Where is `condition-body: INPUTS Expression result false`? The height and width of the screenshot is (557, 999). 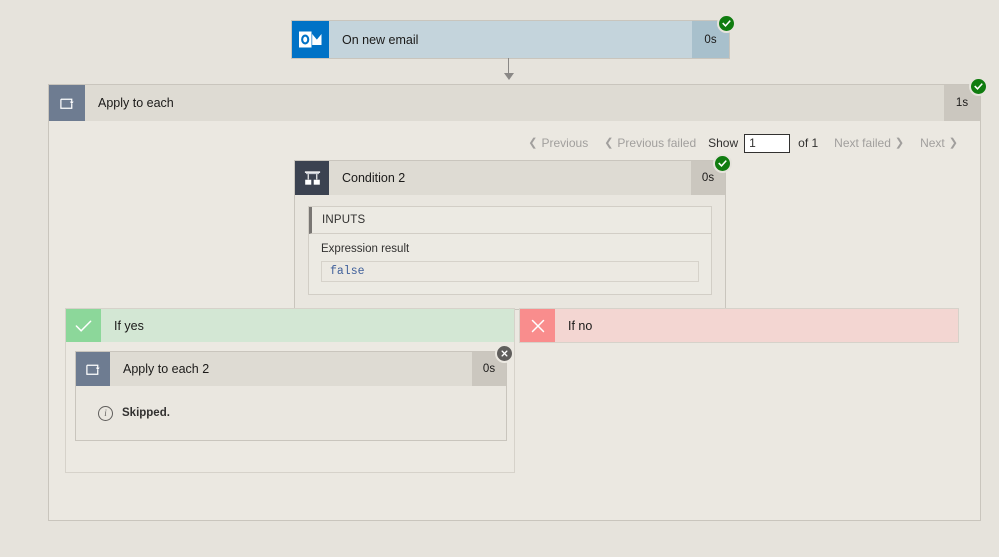
condition-body: INPUTS Expression result false is located at coordinates (510, 252).